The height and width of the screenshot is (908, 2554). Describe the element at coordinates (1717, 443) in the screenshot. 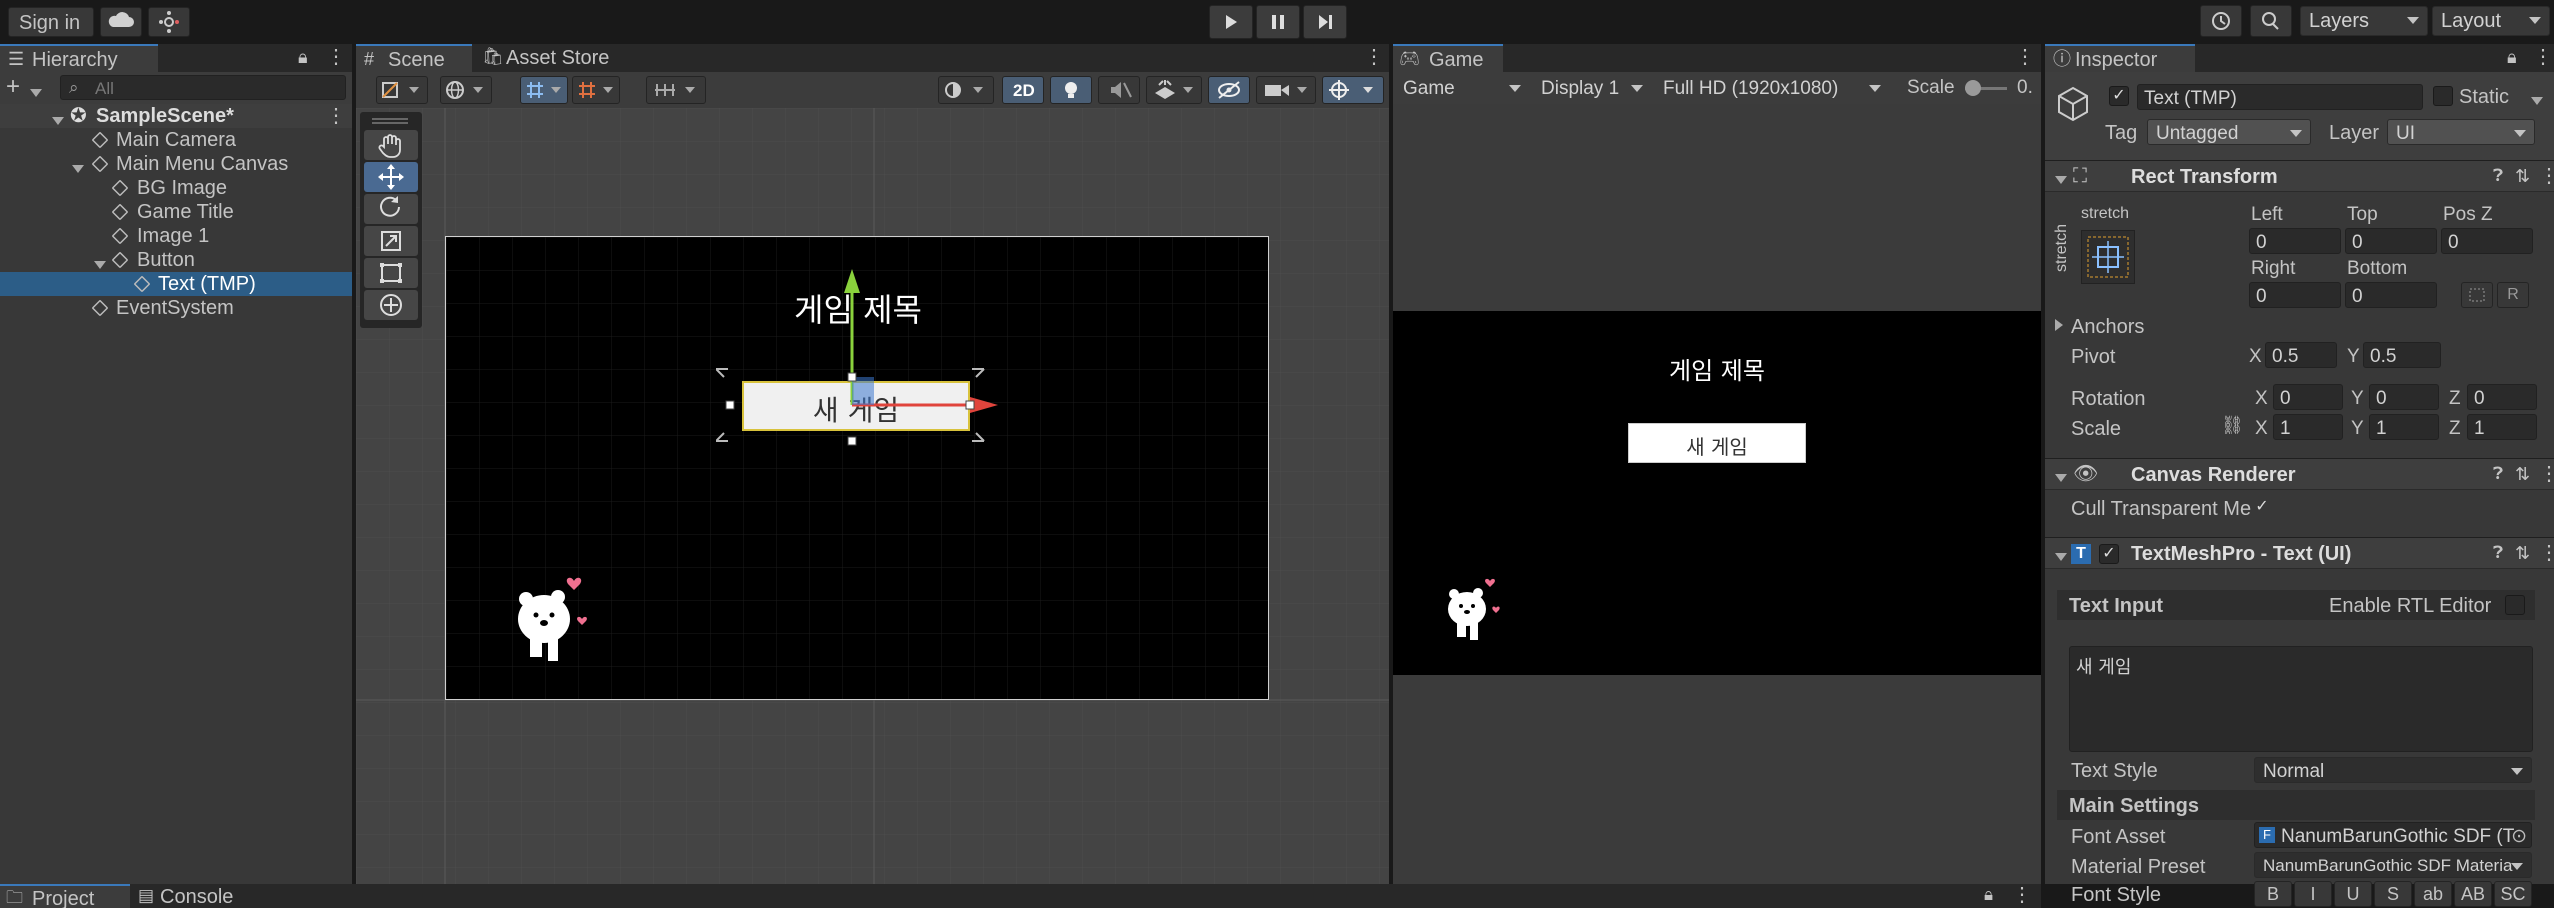

I see `game-new-game-button: 새 게임` at that location.